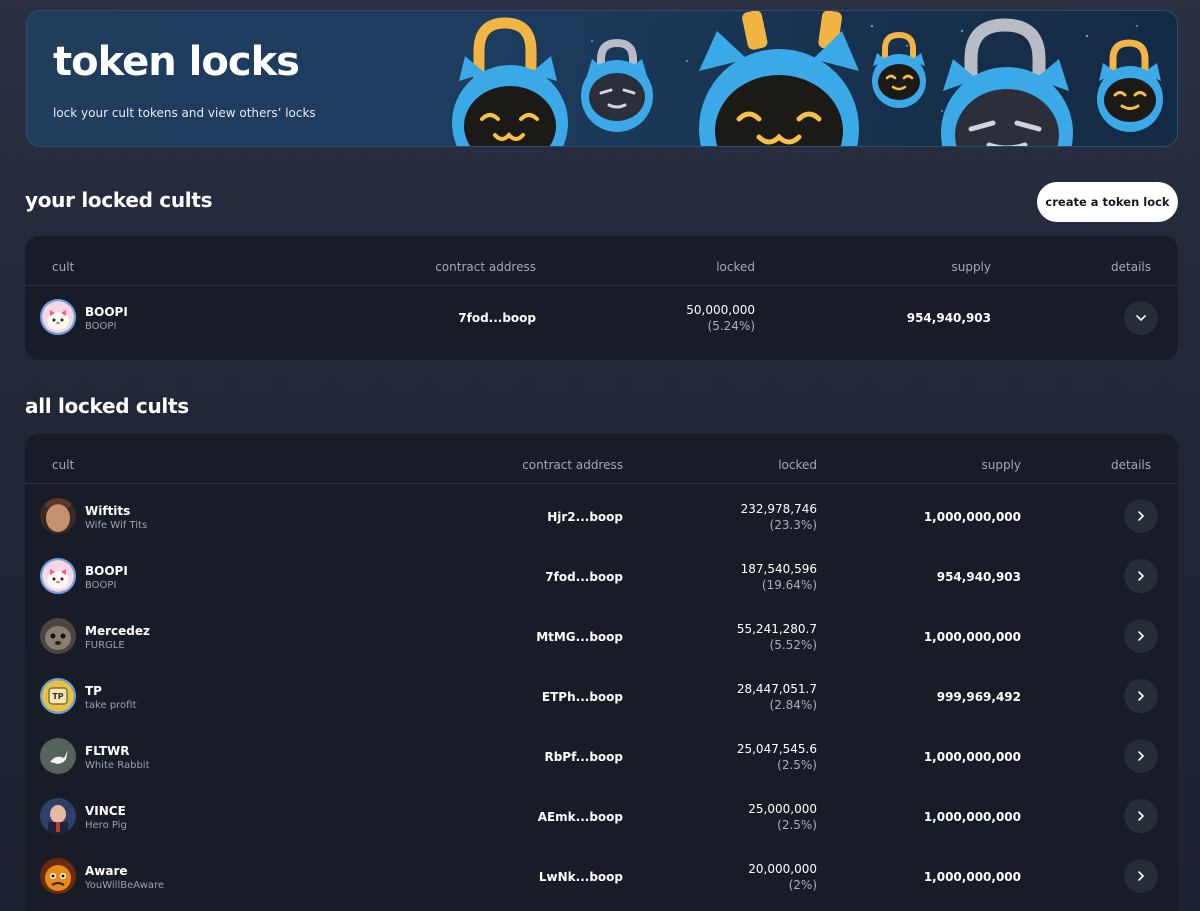  I want to click on contract-address: LwNk...boop, so click(534, 877).